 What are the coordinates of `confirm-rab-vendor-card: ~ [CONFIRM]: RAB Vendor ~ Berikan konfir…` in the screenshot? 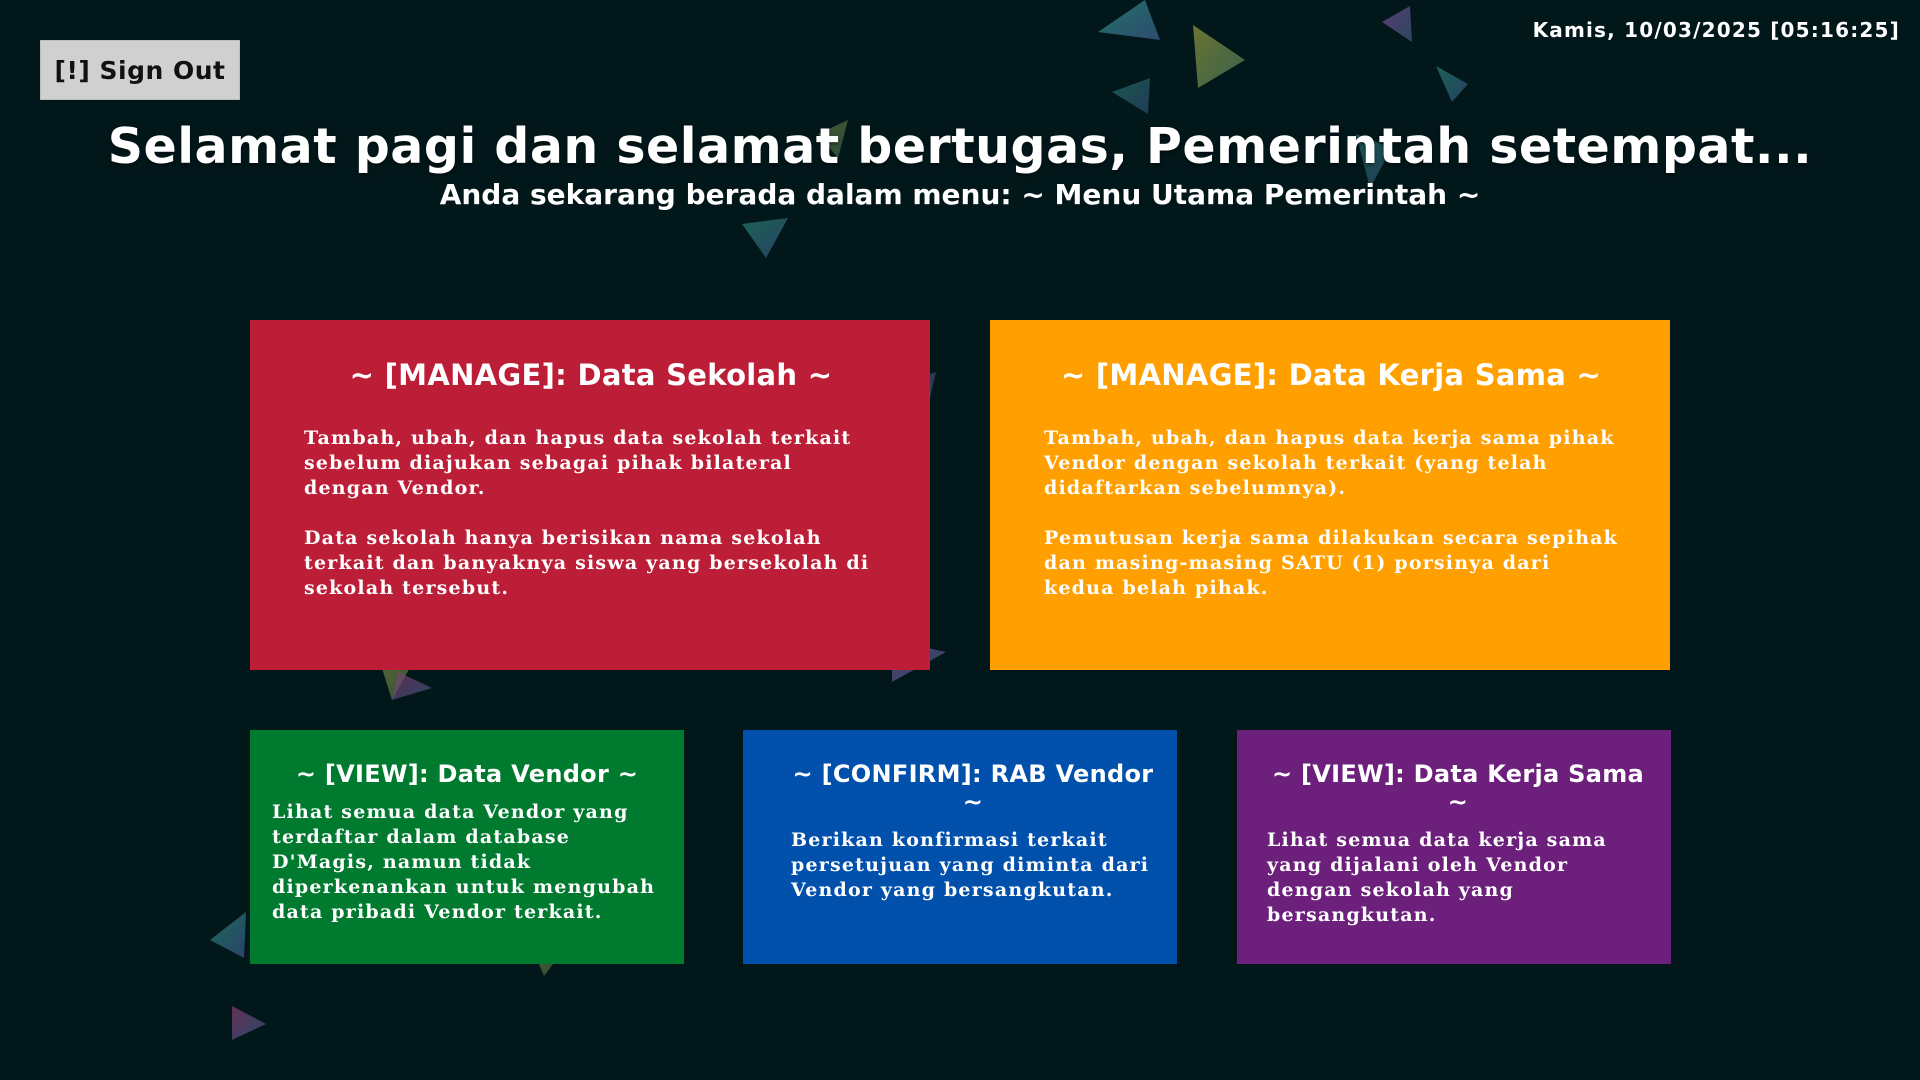 It's located at (960, 847).